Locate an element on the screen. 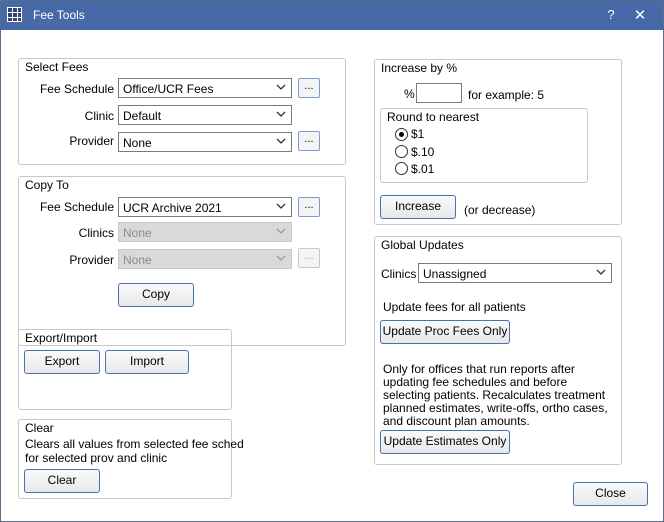 This screenshot has height=522, width=664. round-option-01-label: $.01 is located at coordinates (423, 169).